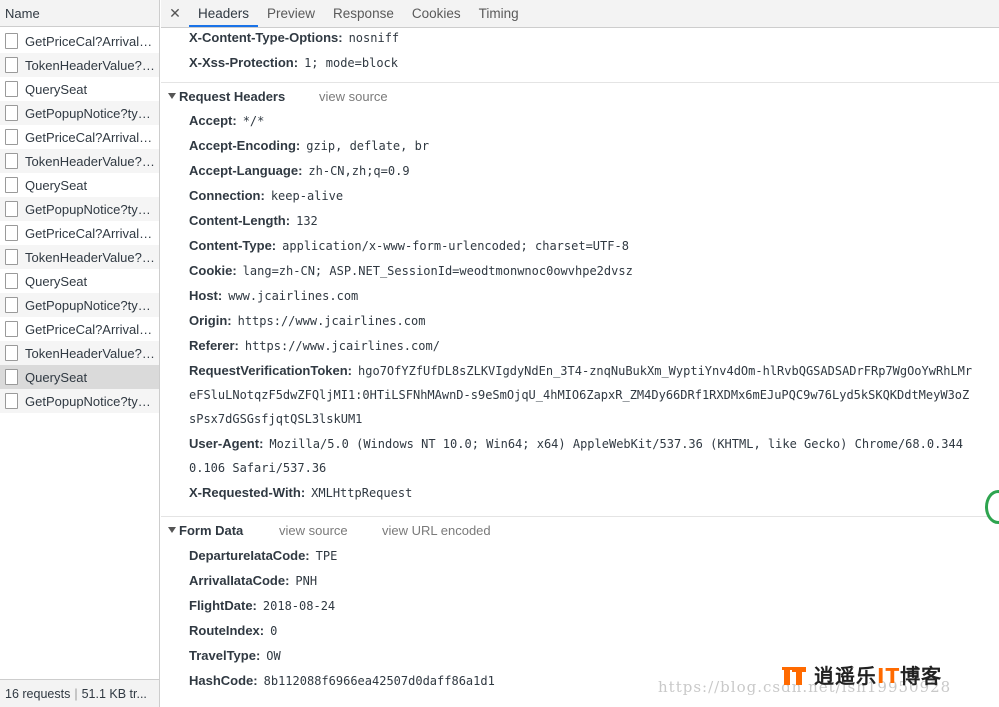 Image resolution: width=999 pixels, height=707 pixels. What do you see at coordinates (213, 270) in the screenshot?
I see `header-key: Cookie:` at bounding box center [213, 270].